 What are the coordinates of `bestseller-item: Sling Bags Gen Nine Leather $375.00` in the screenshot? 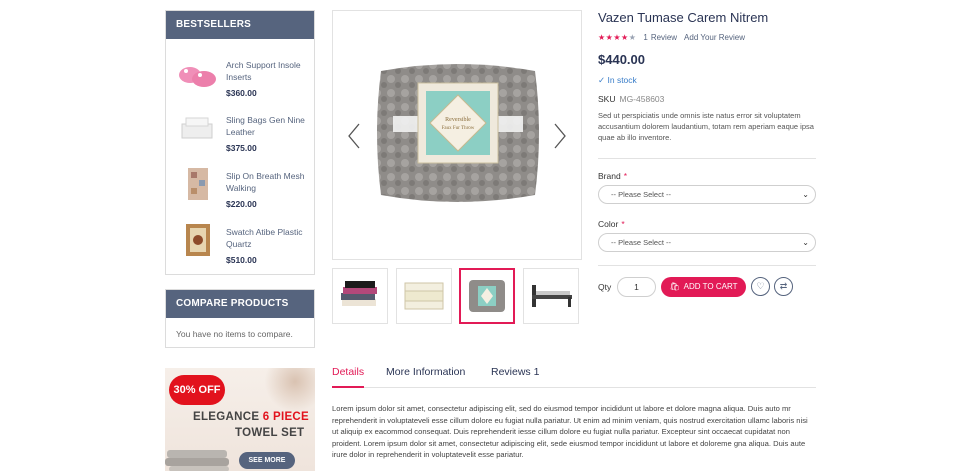 It's located at (241, 132).